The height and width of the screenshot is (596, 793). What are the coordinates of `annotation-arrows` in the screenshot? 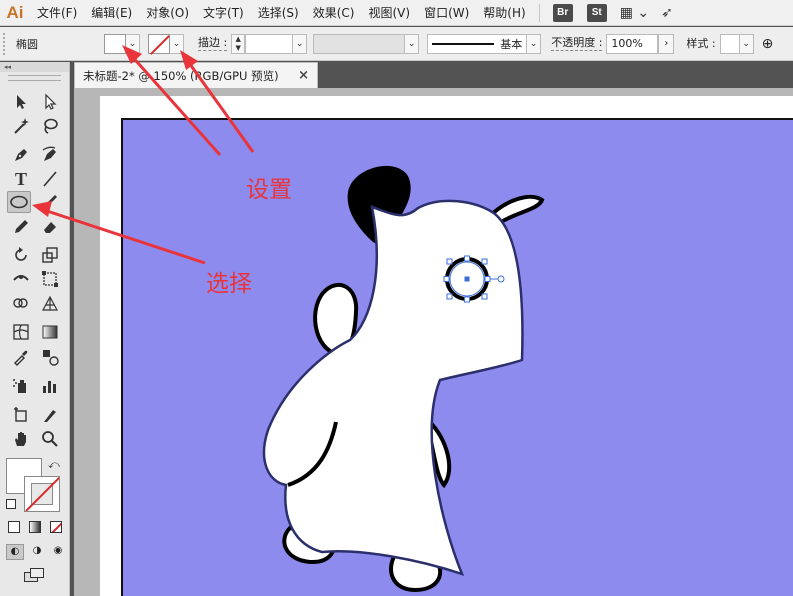 It's located at (143, 155).